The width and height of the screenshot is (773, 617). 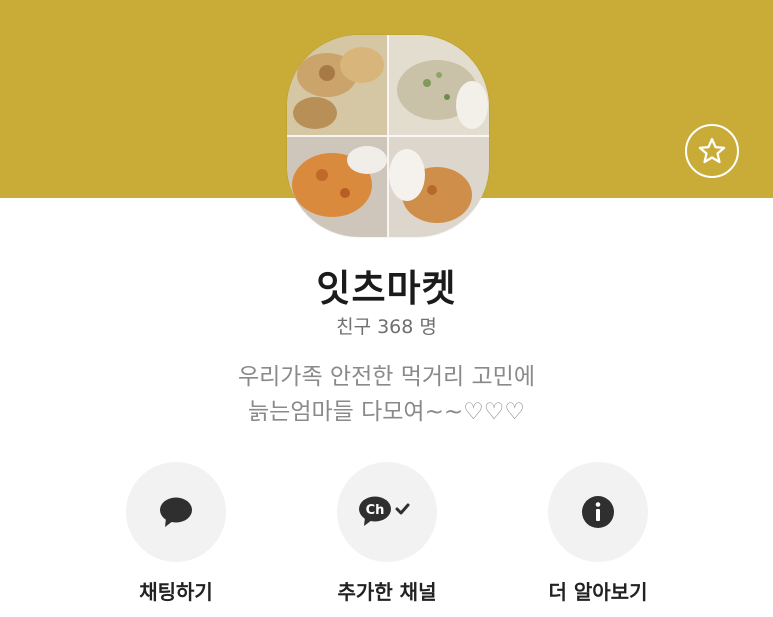 What do you see at coordinates (386, 288) in the screenshot?
I see `channel-name: 잇츠마켓` at bounding box center [386, 288].